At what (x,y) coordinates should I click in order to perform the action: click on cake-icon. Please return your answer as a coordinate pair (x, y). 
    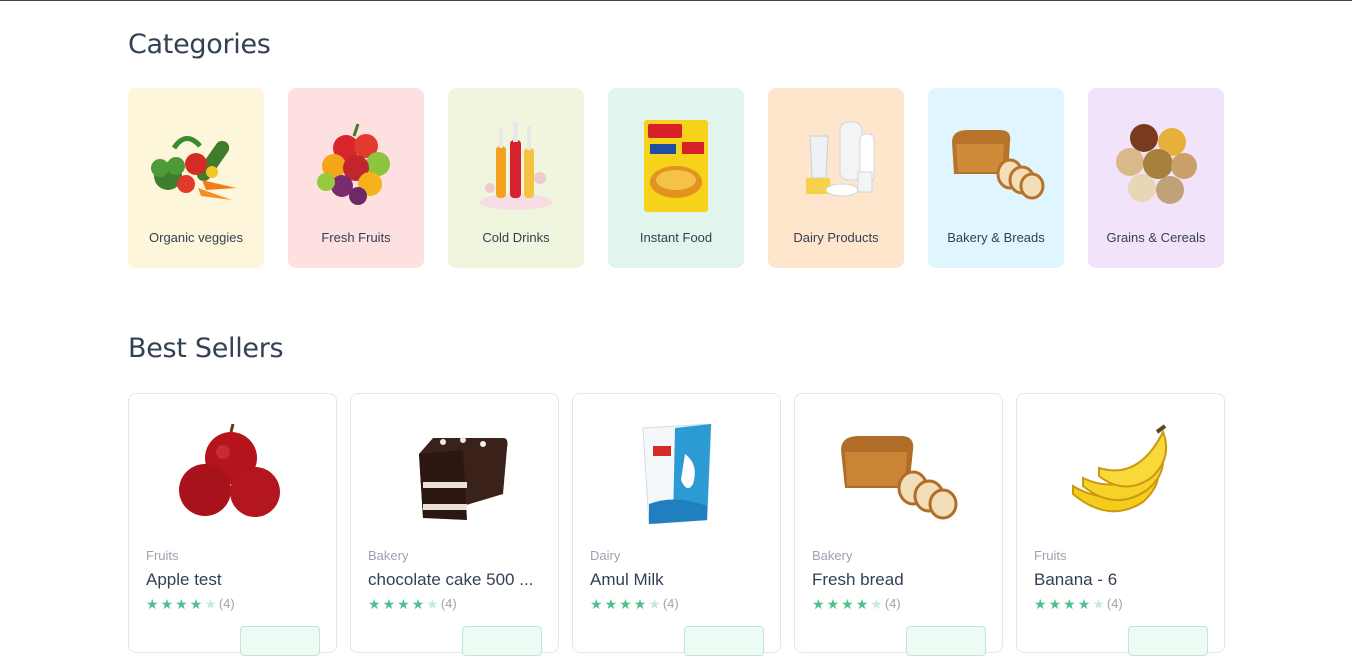
    Looking at the image, I should click on (463, 478).